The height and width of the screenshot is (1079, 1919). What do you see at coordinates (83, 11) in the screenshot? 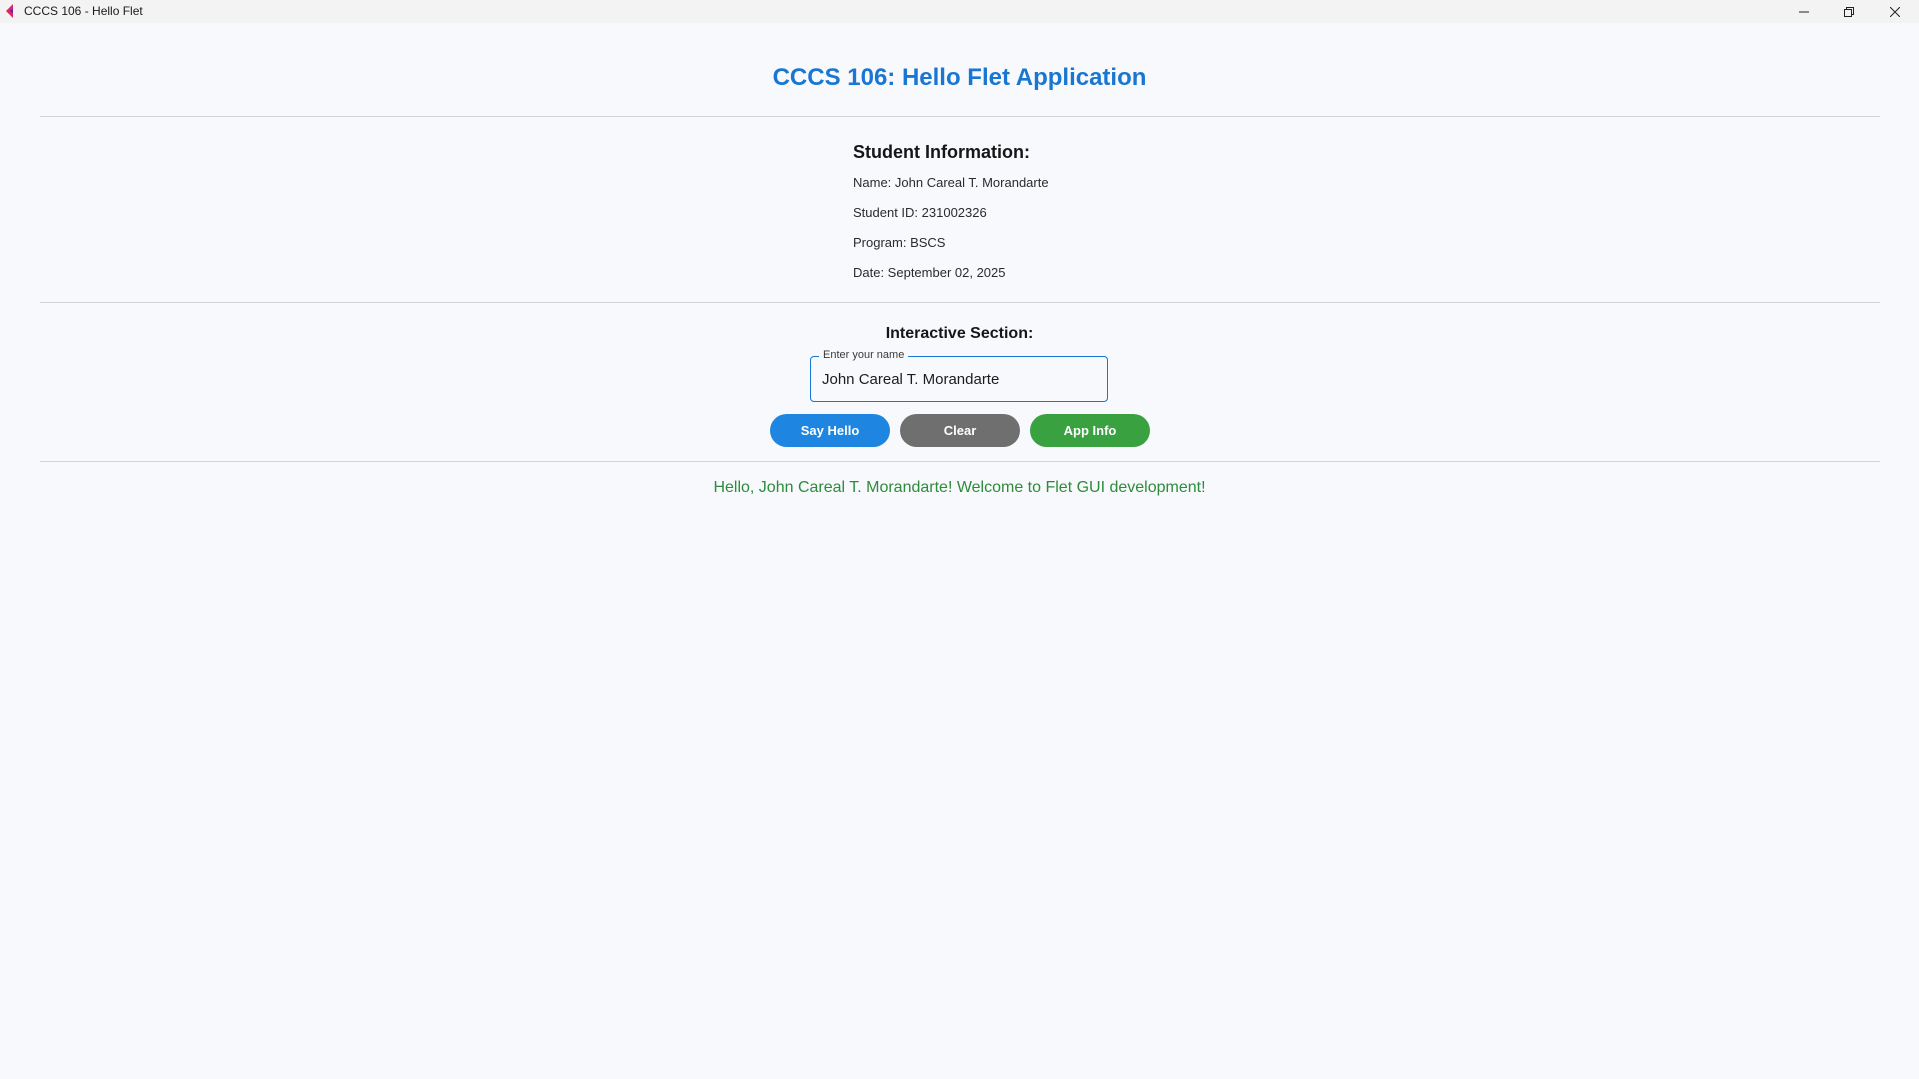
I see `window-title: CCCS 106 - Hello Flet` at bounding box center [83, 11].